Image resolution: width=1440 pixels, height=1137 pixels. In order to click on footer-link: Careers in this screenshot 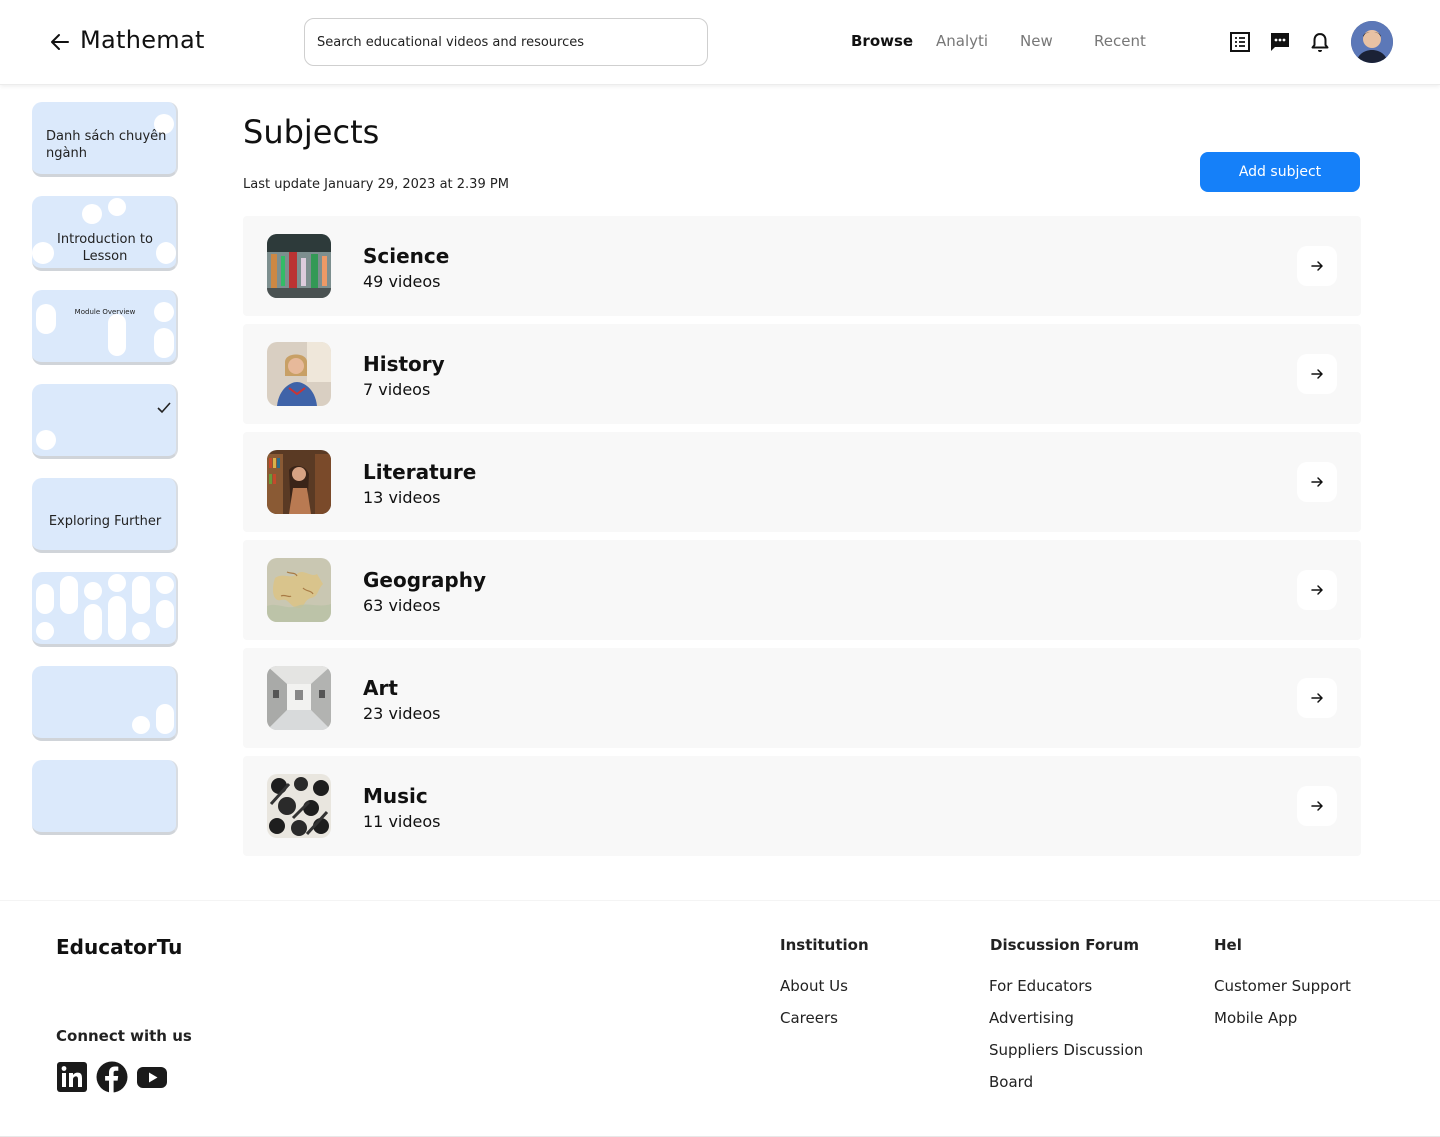, I will do `click(809, 1018)`.